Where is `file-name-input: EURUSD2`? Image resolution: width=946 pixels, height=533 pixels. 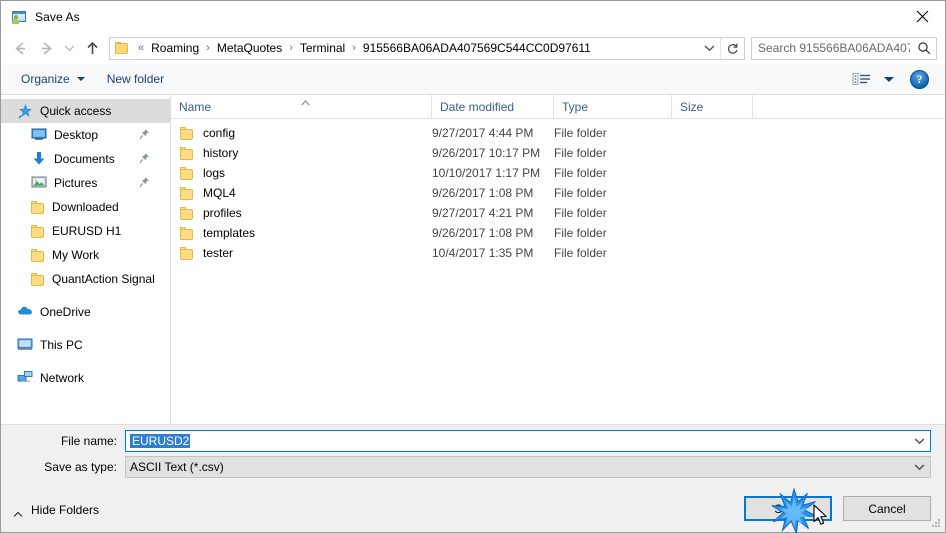
file-name-input: EURUSD2 is located at coordinates (528, 441).